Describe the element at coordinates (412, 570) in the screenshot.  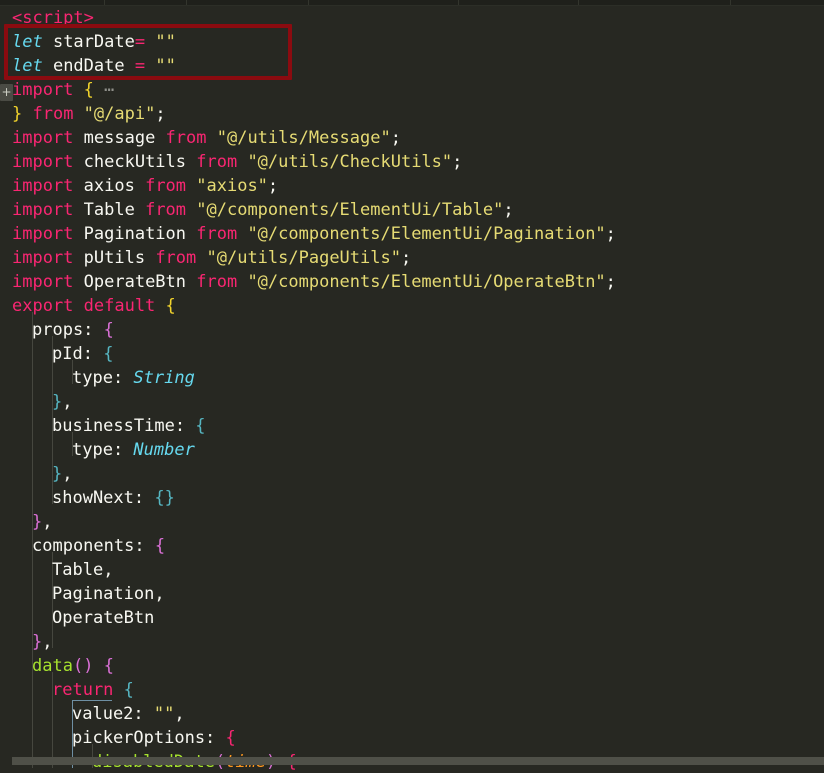
I see `code-line: Table,` at that location.